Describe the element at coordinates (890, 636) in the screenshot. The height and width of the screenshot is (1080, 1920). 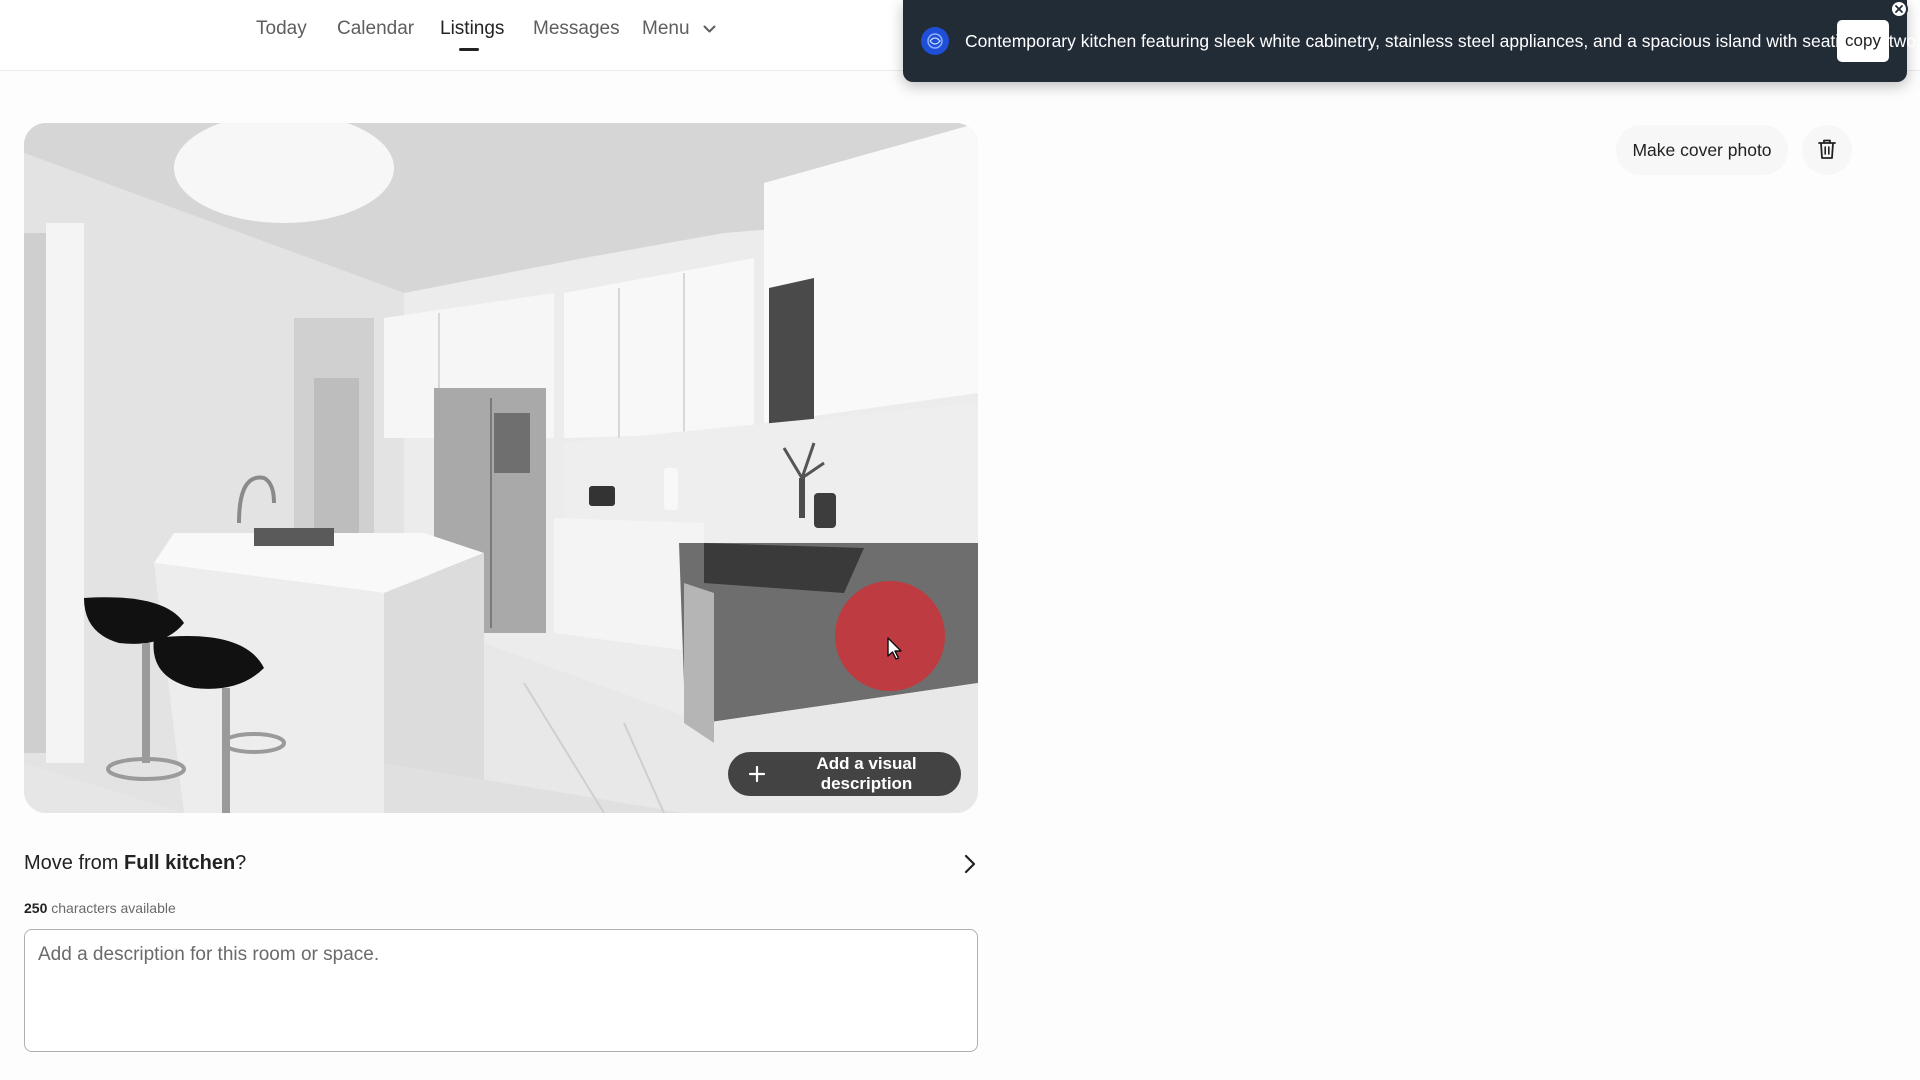
I see `click-indicator` at that location.